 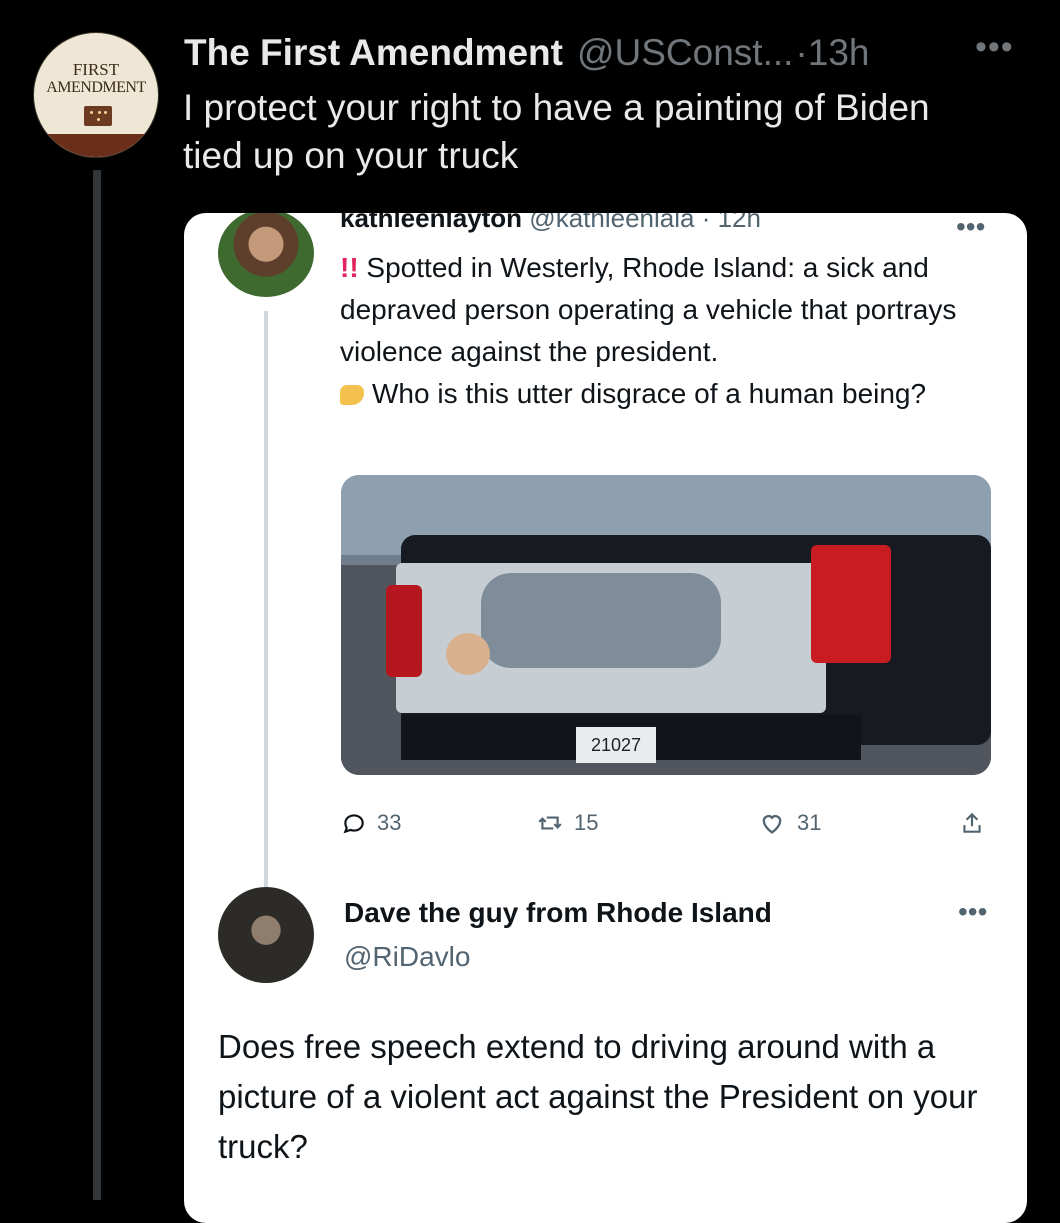 What do you see at coordinates (431, 223) in the screenshot?
I see `quoted-author-name: kathleenlayton` at bounding box center [431, 223].